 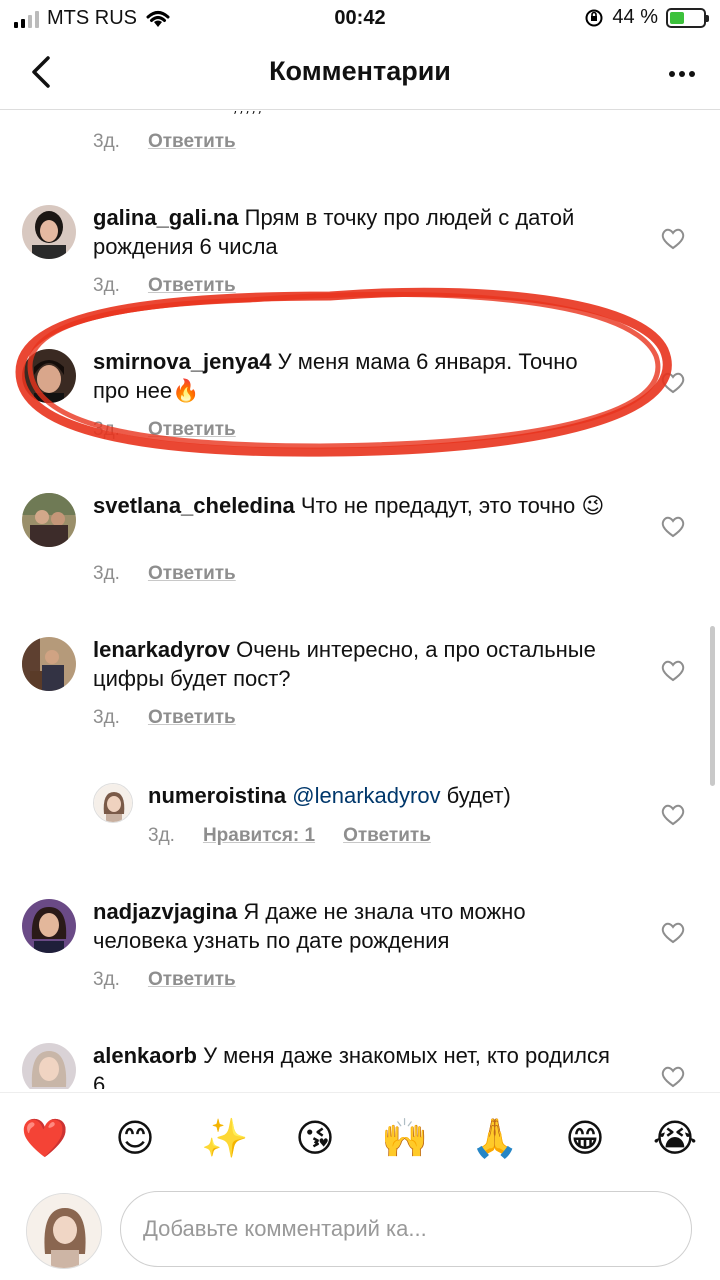 I want to click on comment-username: nadjazvjagina, so click(x=165, y=911).